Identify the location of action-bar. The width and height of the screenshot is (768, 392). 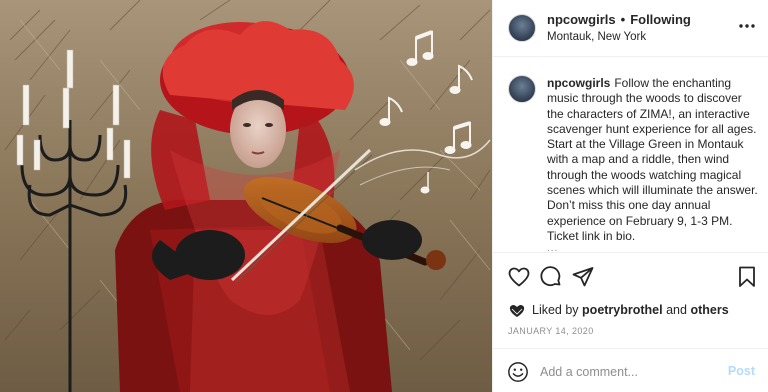
(630, 277).